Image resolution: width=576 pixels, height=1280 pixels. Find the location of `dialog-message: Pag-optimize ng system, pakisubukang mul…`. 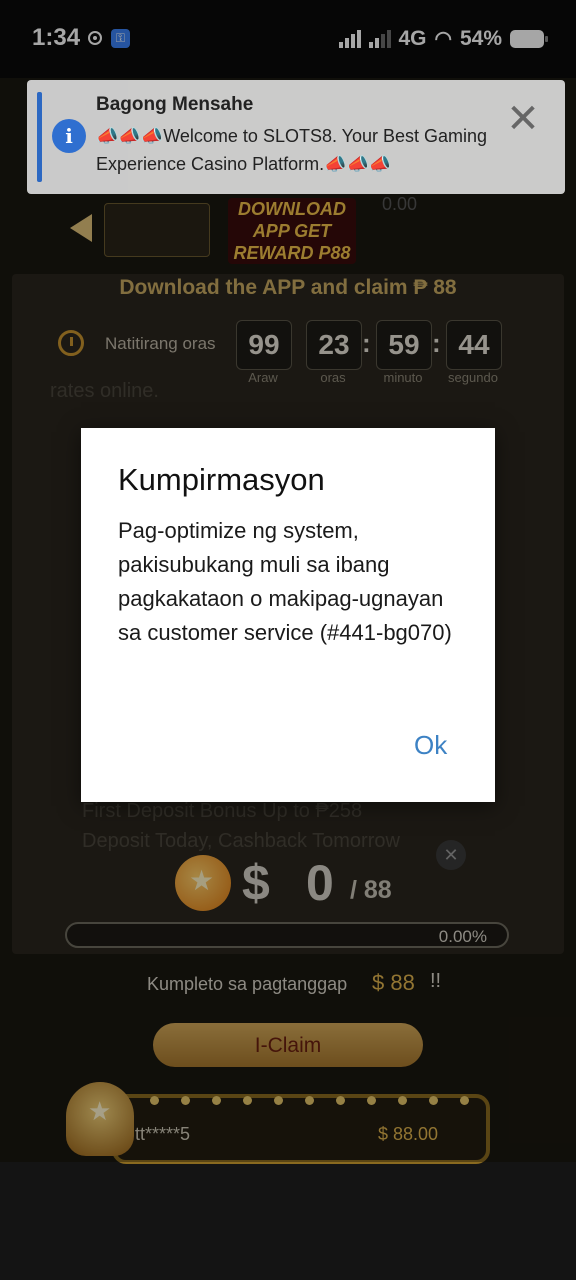

dialog-message: Pag-optimize ng system, pakisubukang mul… is located at coordinates (285, 581).